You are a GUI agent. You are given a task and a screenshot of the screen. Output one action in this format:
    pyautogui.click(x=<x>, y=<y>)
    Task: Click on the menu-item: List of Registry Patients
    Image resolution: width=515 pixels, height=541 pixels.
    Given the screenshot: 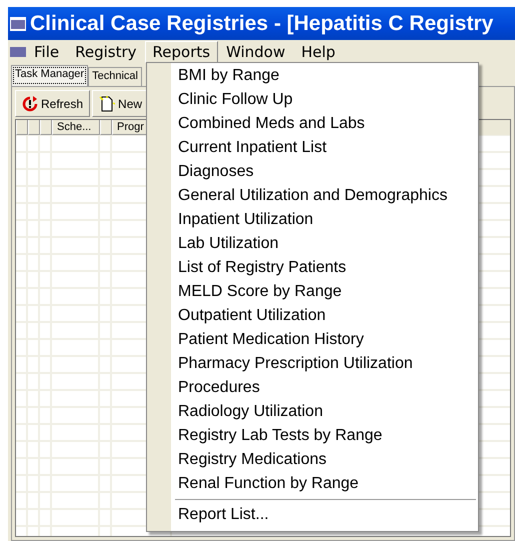 What is the action you would take?
    pyautogui.click(x=312, y=268)
    